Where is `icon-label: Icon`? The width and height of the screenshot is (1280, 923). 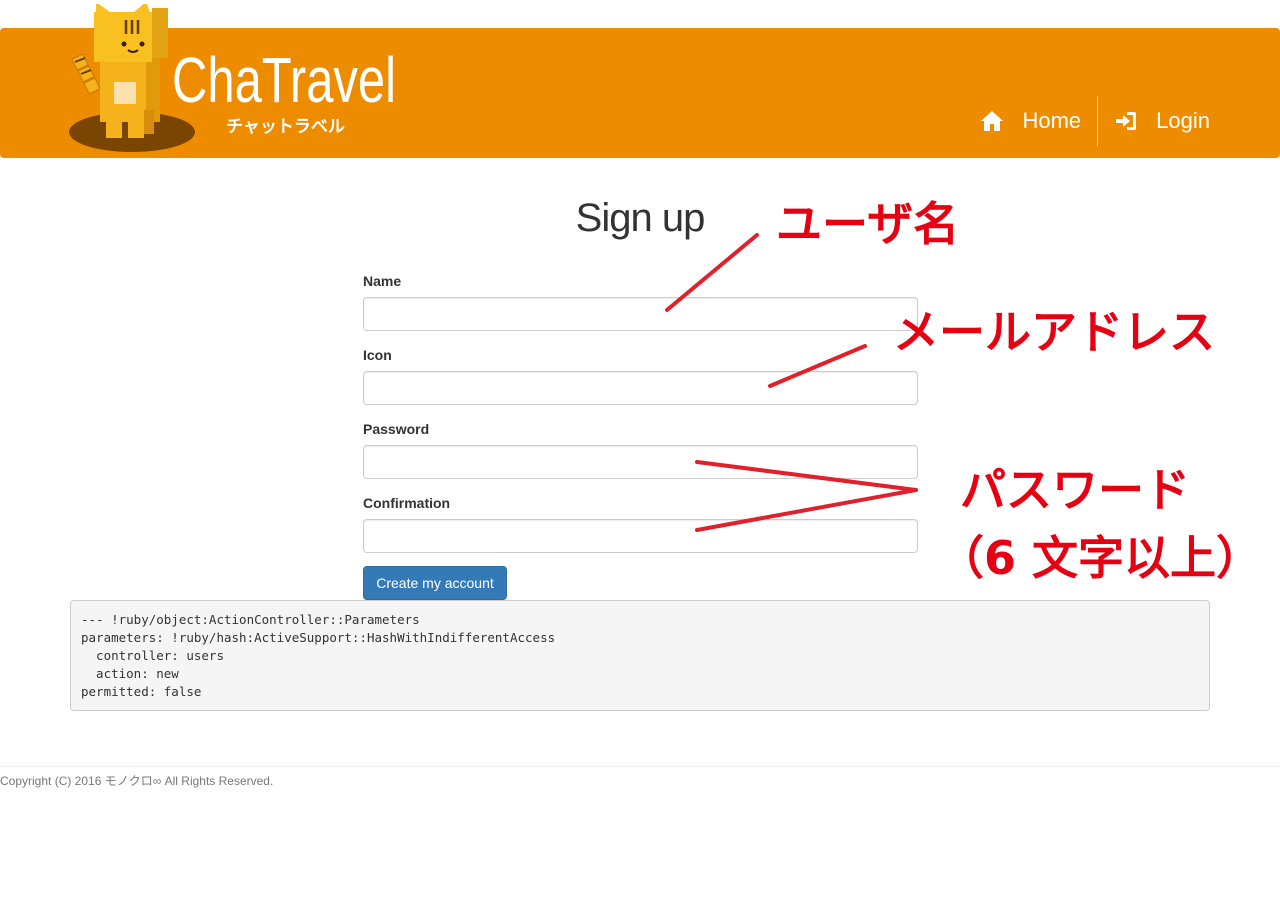 icon-label: Icon is located at coordinates (377, 355).